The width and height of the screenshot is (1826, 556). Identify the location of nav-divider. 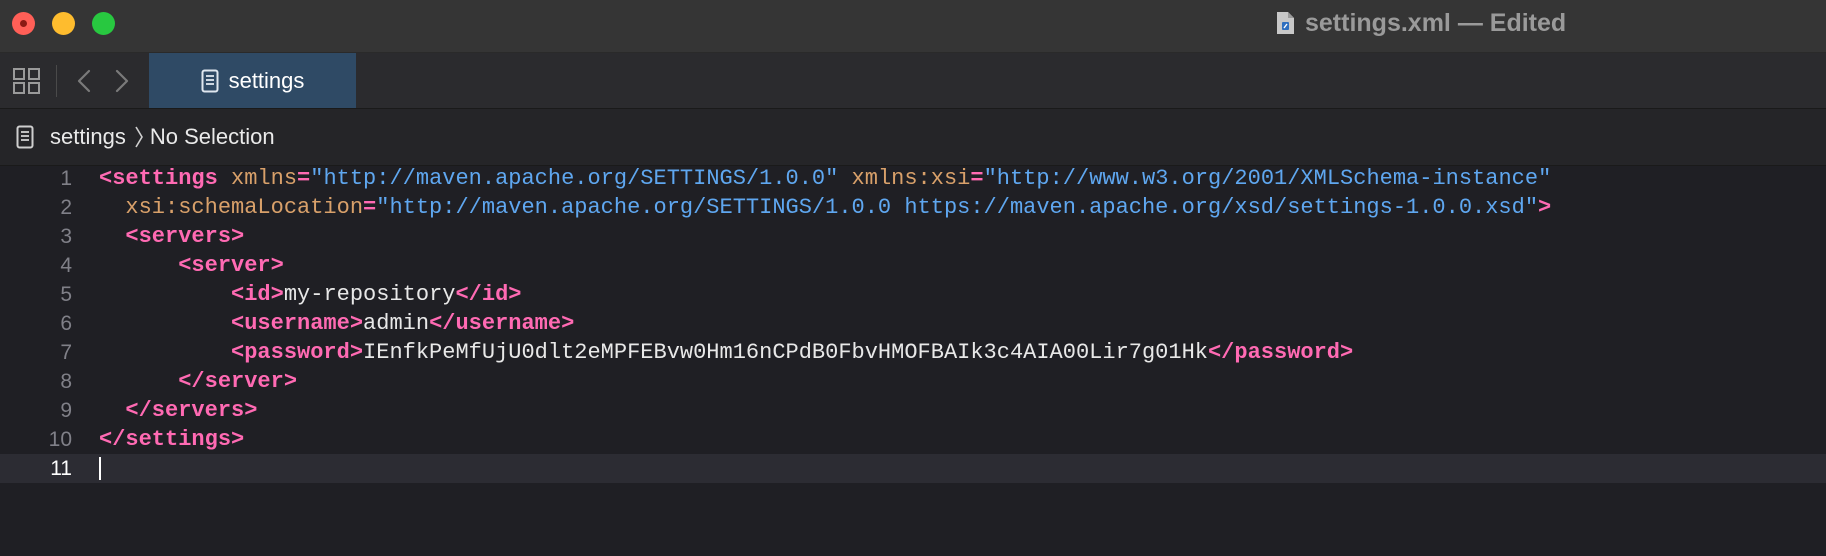
(56, 81).